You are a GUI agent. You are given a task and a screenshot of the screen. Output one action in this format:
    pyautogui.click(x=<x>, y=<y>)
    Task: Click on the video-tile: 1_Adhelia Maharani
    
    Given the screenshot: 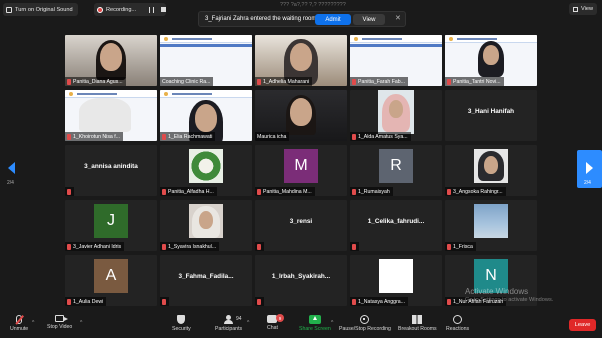 What is the action you would take?
    pyautogui.click(x=301, y=60)
    